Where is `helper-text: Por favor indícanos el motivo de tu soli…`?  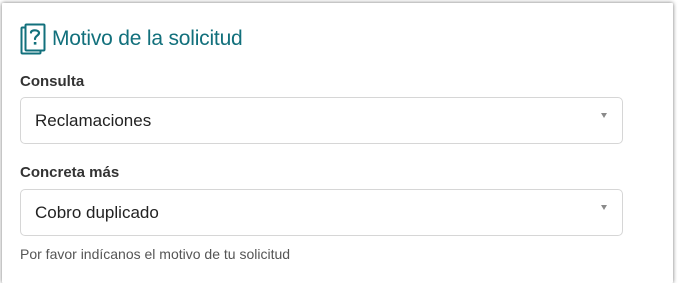 helper-text: Por favor indícanos el motivo de tu soli… is located at coordinates (155, 254).